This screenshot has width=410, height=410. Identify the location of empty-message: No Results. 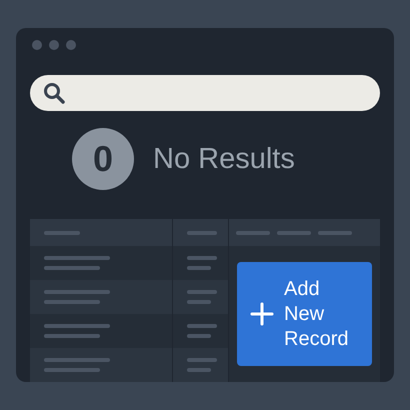
(224, 159).